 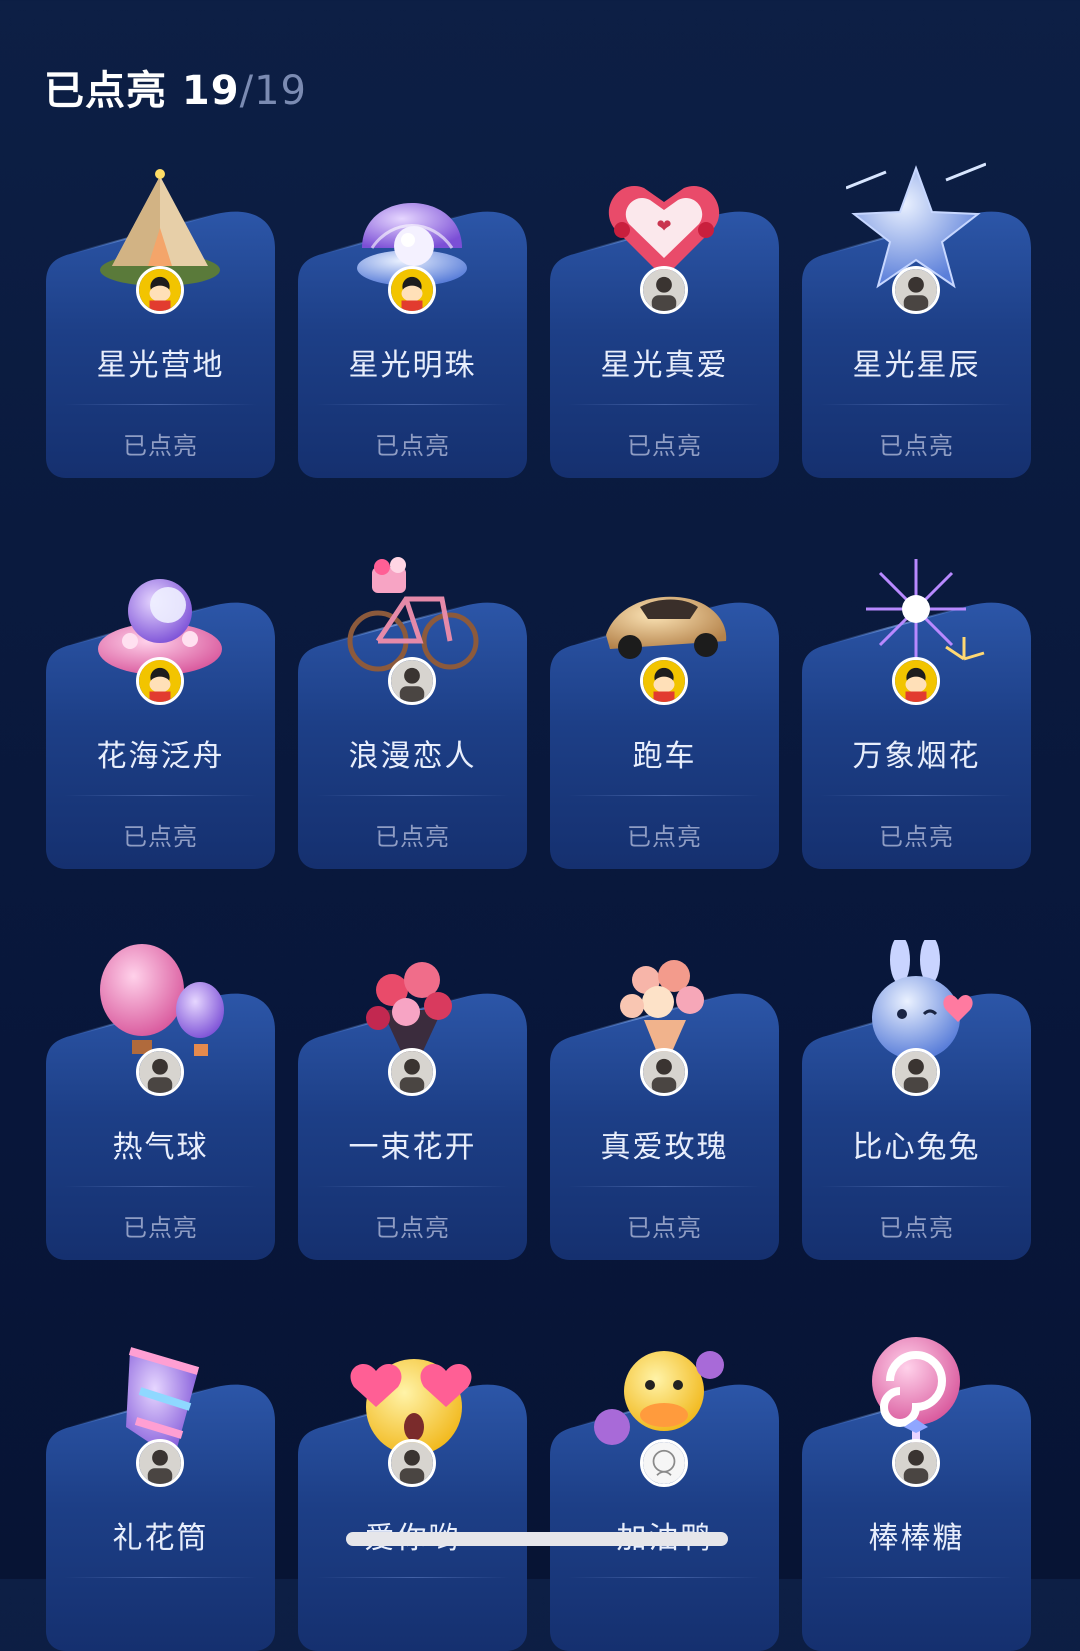 I want to click on gift-title: 一束花开, so click(x=412, y=1147).